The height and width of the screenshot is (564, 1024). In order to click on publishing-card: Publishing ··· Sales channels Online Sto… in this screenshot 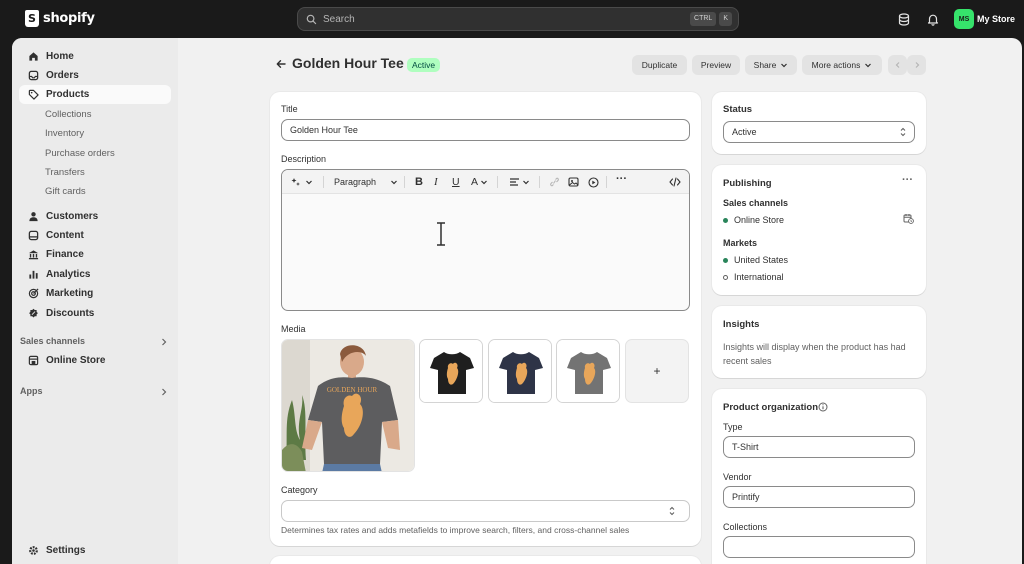, I will do `click(819, 230)`.